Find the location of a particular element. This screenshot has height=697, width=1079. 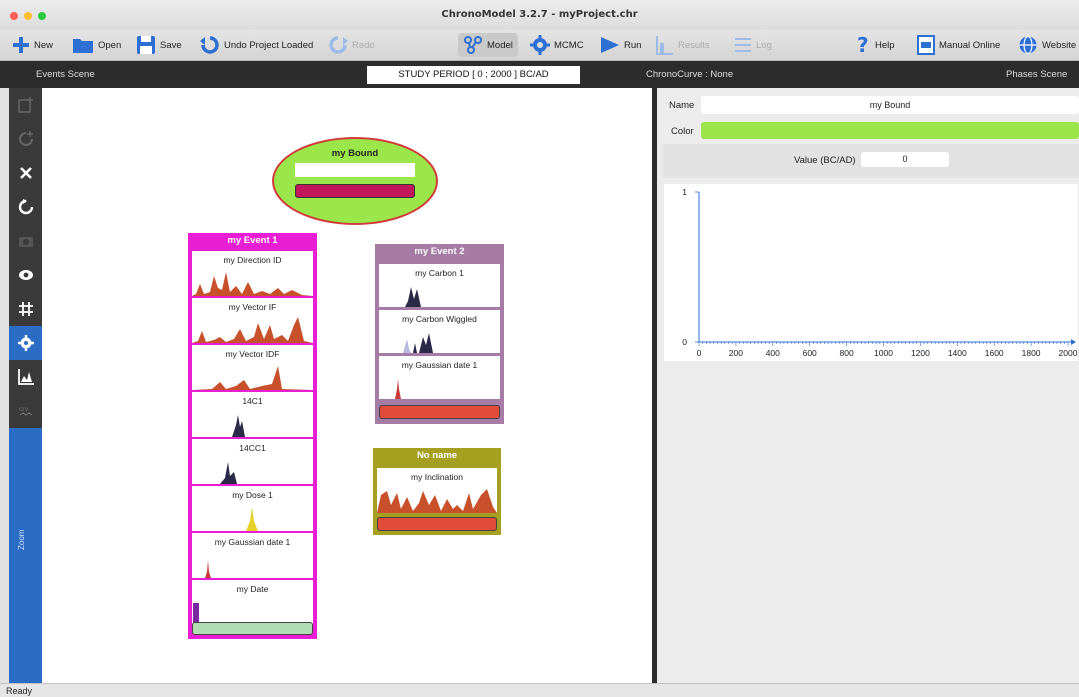

refresh-icon is located at coordinates (25, 207).